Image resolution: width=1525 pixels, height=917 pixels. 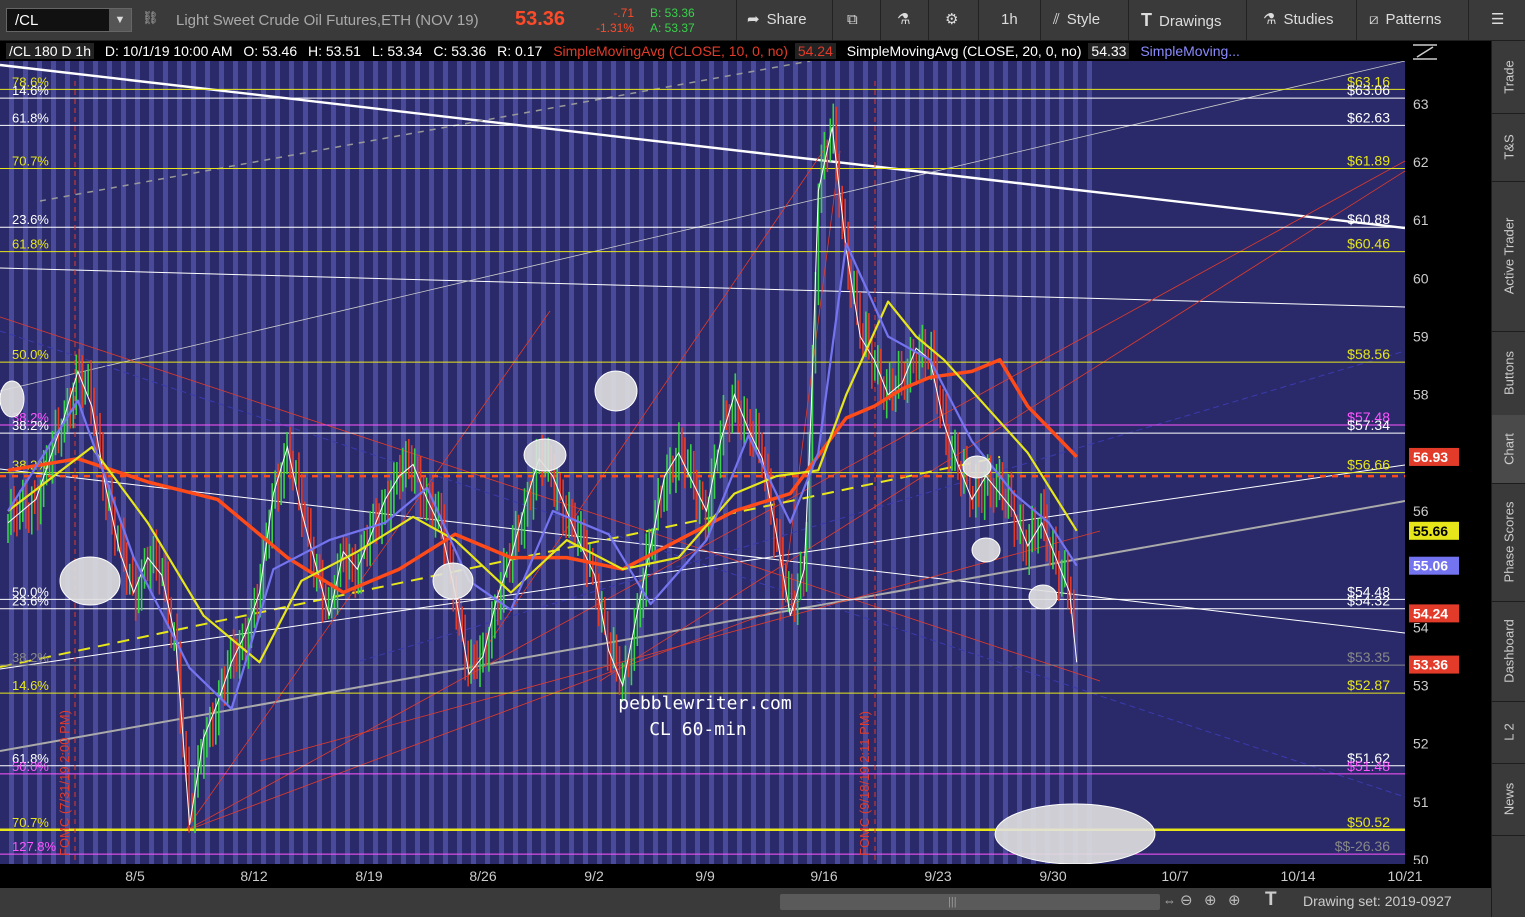 What do you see at coordinates (30, 354) in the screenshot?
I see `fib-label-left: 50.0%` at bounding box center [30, 354].